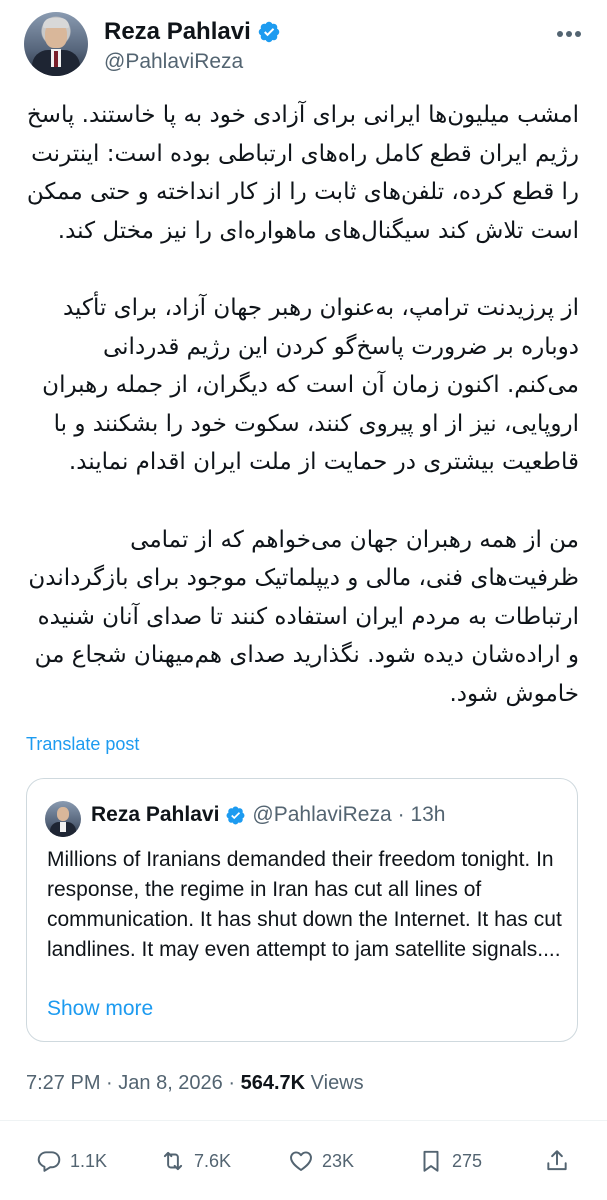 This screenshot has height=1200, width=607. I want to click on quoted-header: Reza Pahlavi @PahlaviReza · 13h, so click(268, 815).